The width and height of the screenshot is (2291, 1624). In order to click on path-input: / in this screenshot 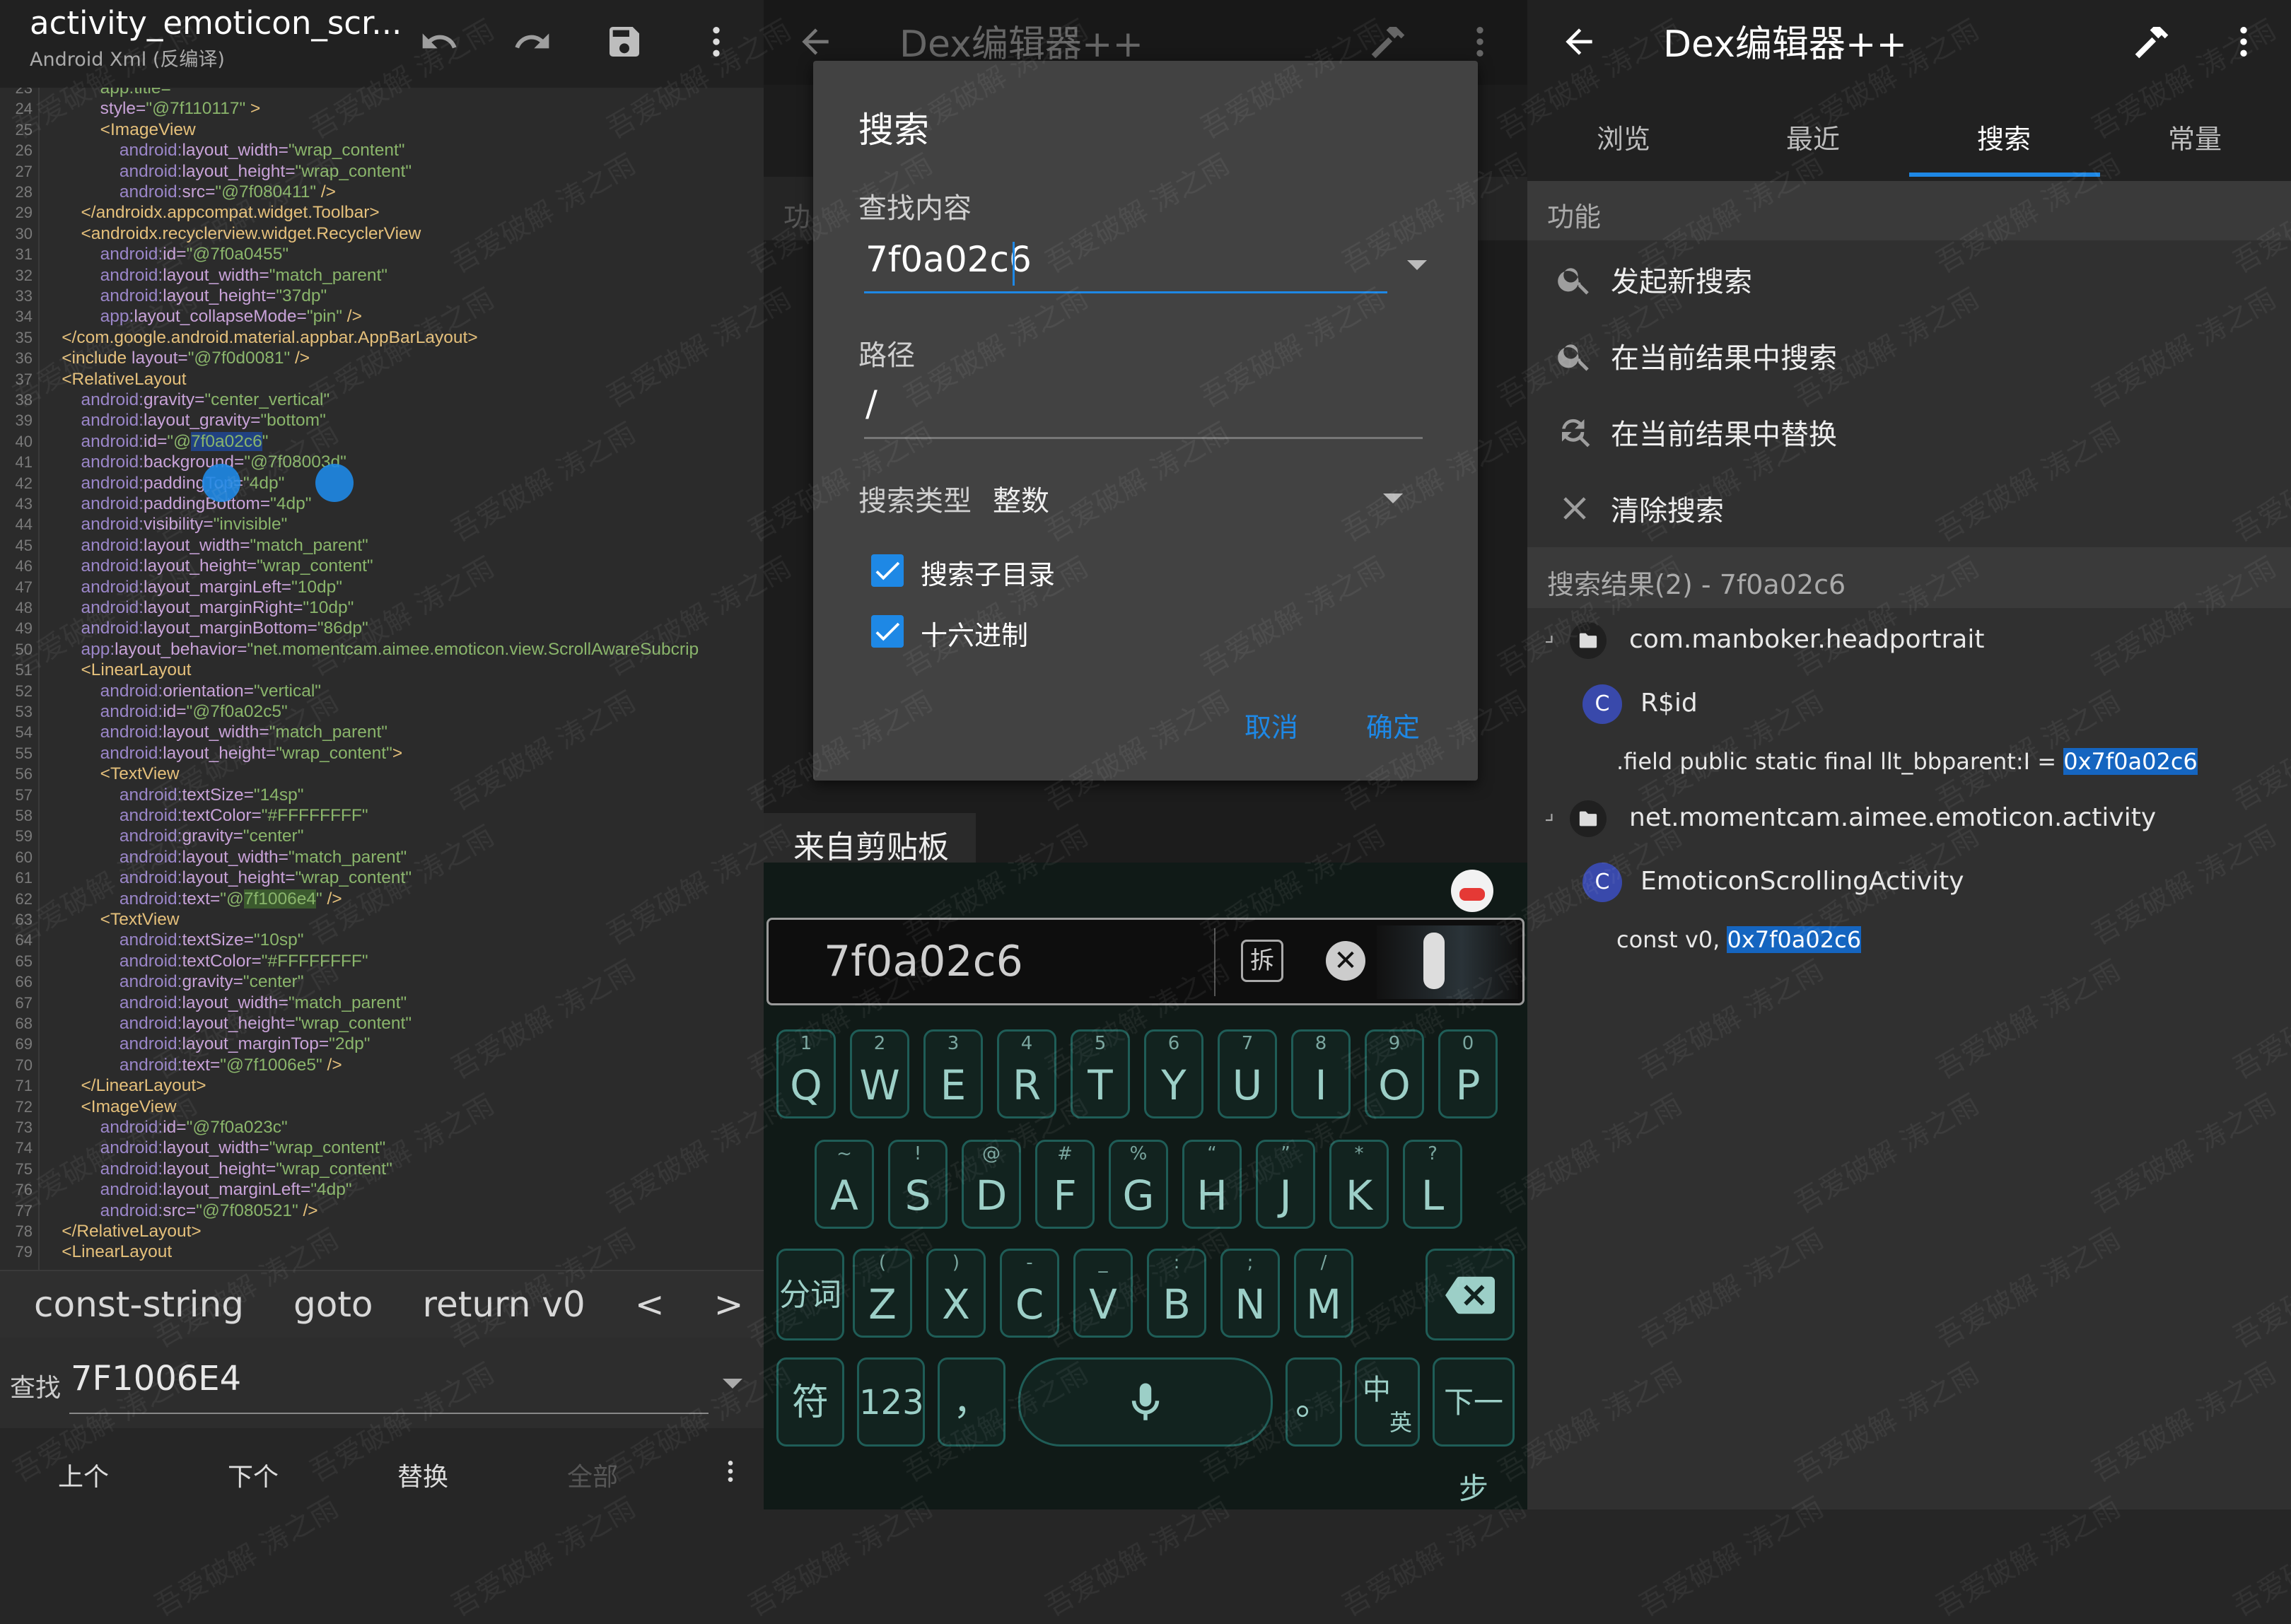, I will do `click(872, 403)`.